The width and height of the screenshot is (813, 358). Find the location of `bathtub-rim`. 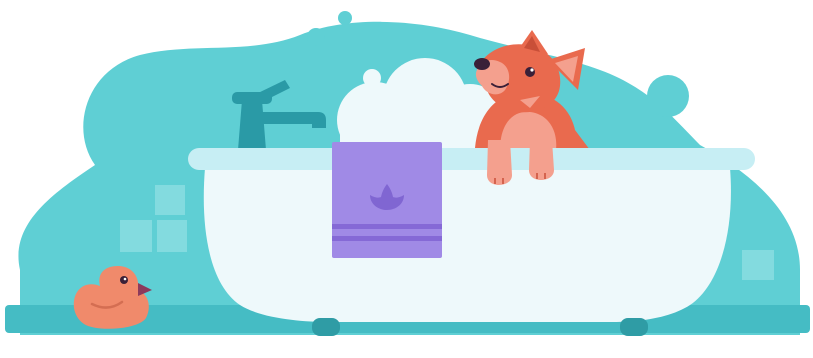

bathtub-rim is located at coordinates (471, 159).